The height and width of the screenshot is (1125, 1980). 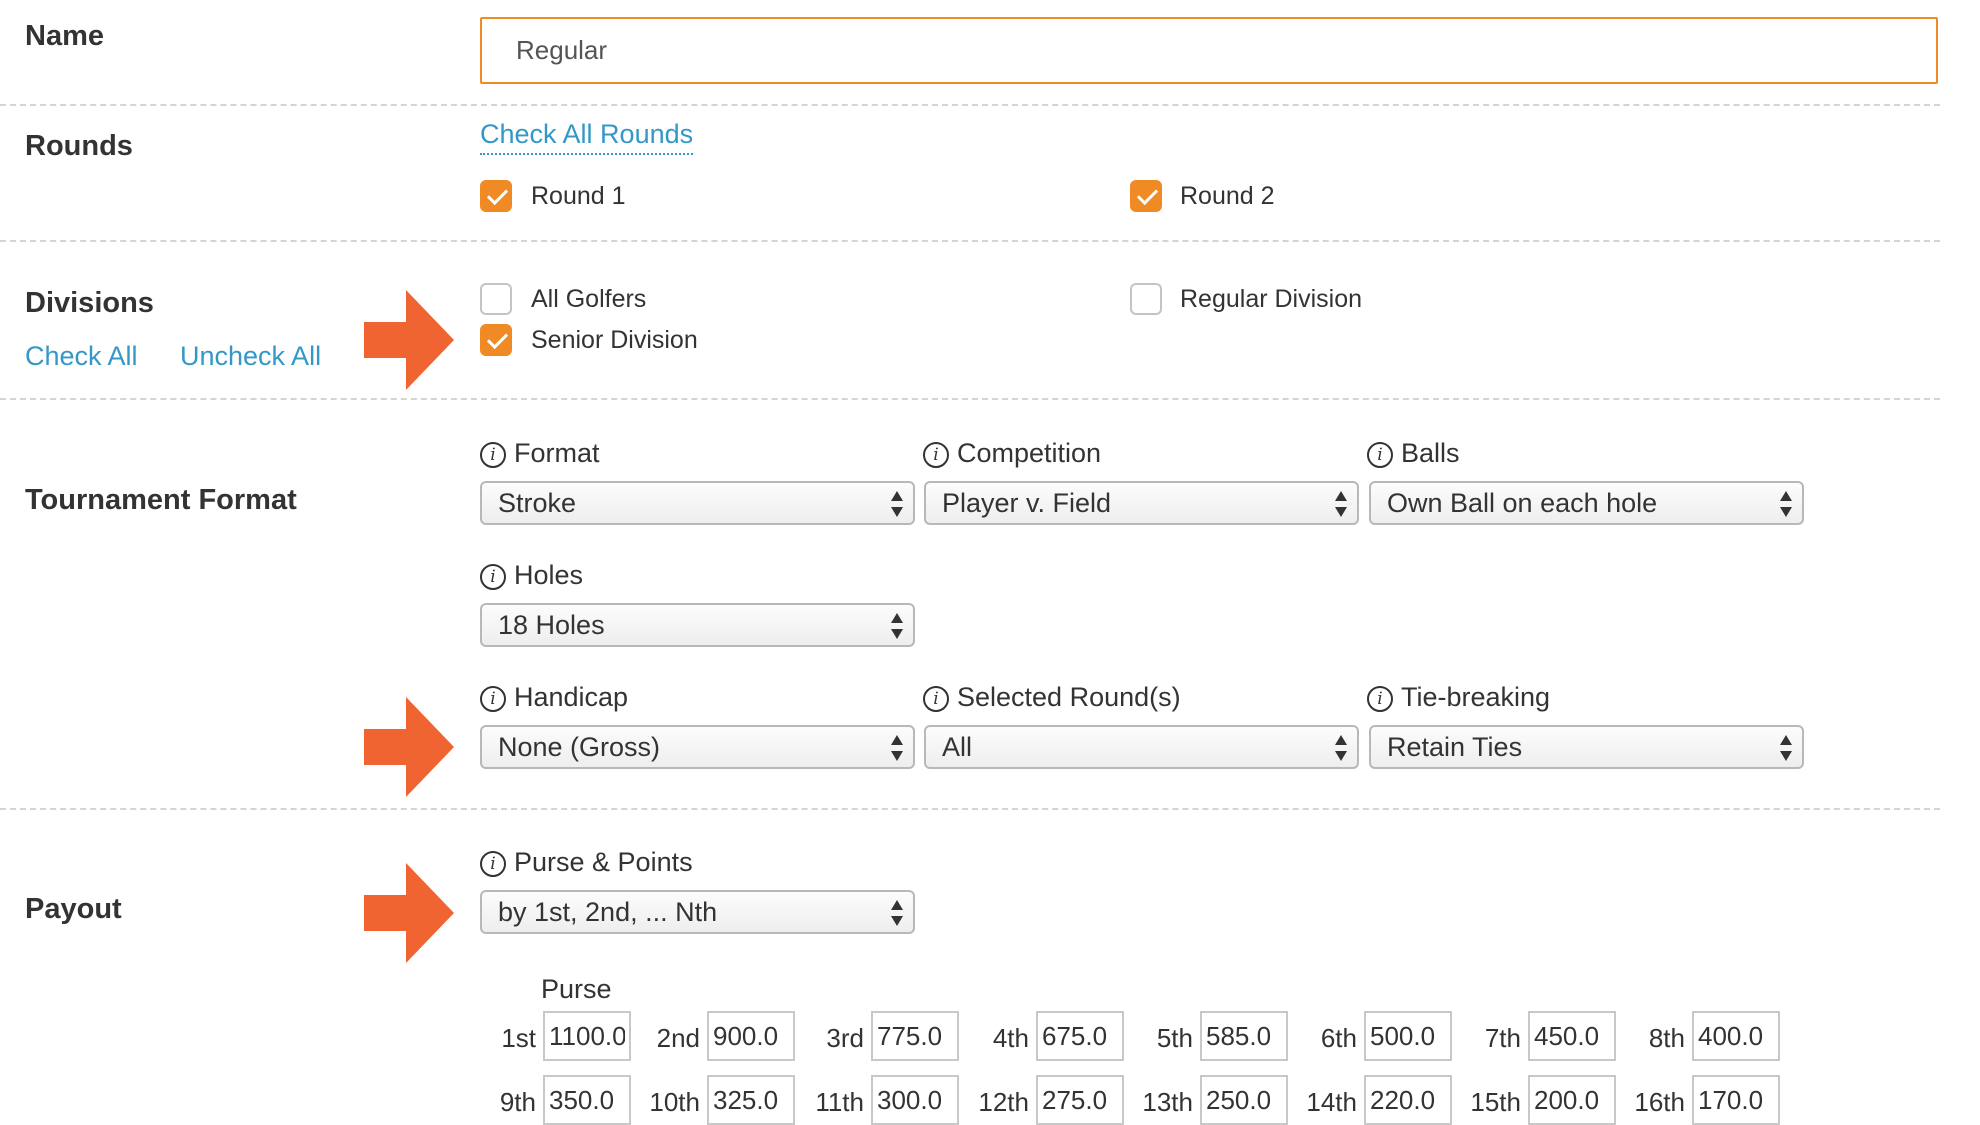 What do you see at coordinates (161, 500) in the screenshot?
I see `tournament-format-label: Tournament Format` at bounding box center [161, 500].